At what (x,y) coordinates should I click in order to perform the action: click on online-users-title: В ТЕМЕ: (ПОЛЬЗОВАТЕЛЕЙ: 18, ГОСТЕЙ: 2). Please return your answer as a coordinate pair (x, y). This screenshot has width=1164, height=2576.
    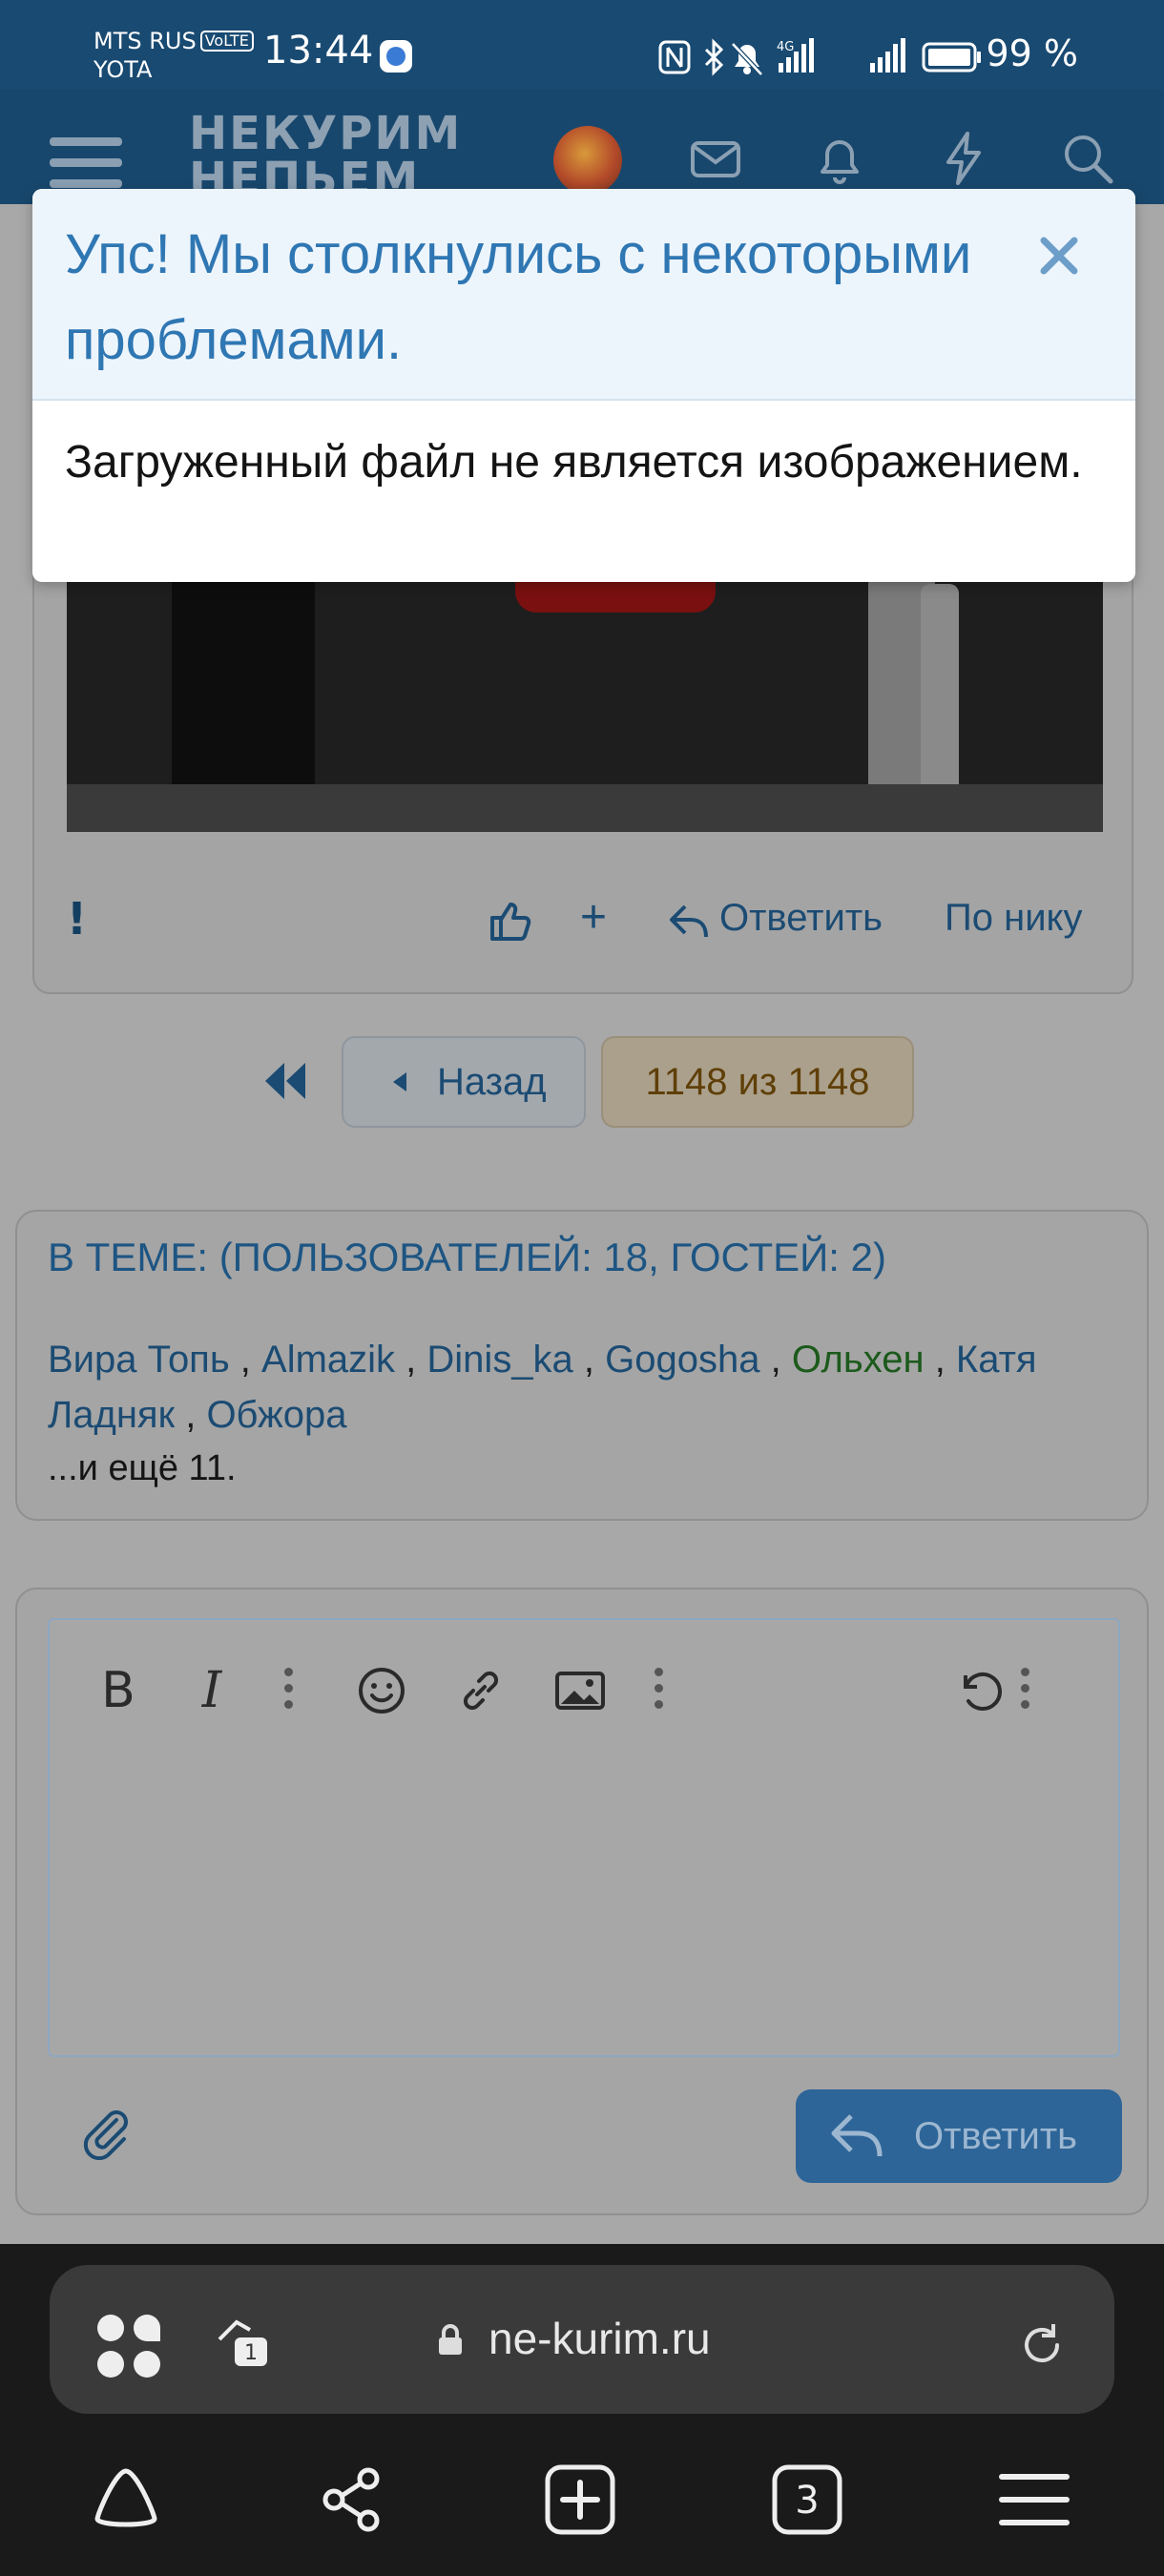
    Looking at the image, I should click on (467, 1257).